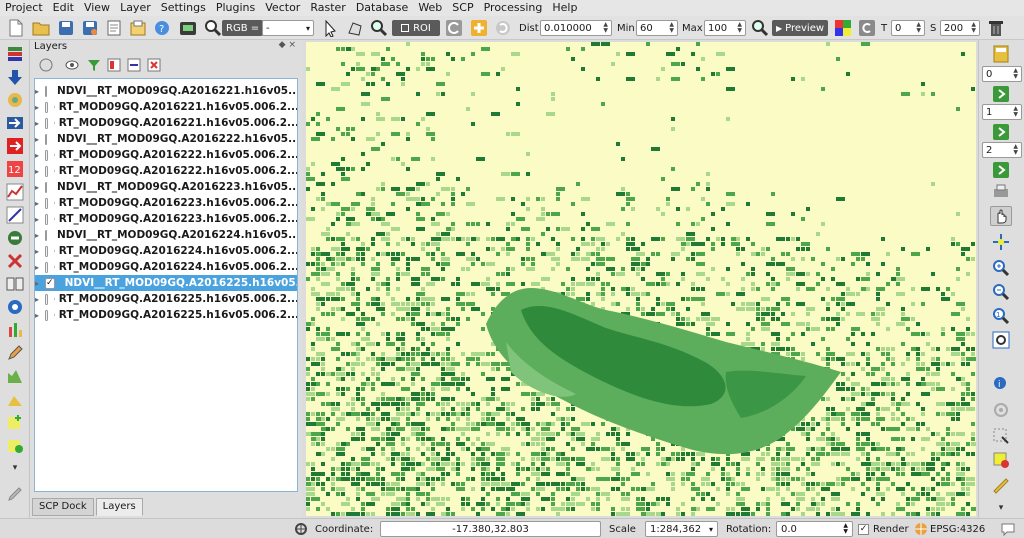 The width and height of the screenshot is (1024, 538). I want to click on zoom-native-icon: 1, so click(1001, 316).